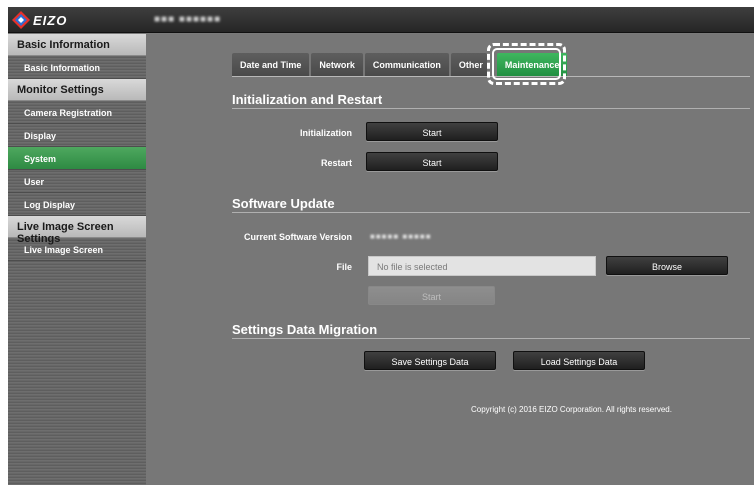 Image resolution: width=754 pixels, height=485 pixels. What do you see at coordinates (431, 295) in the screenshot?
I see `update-start-button: Start` at bounding box center [431, 295].